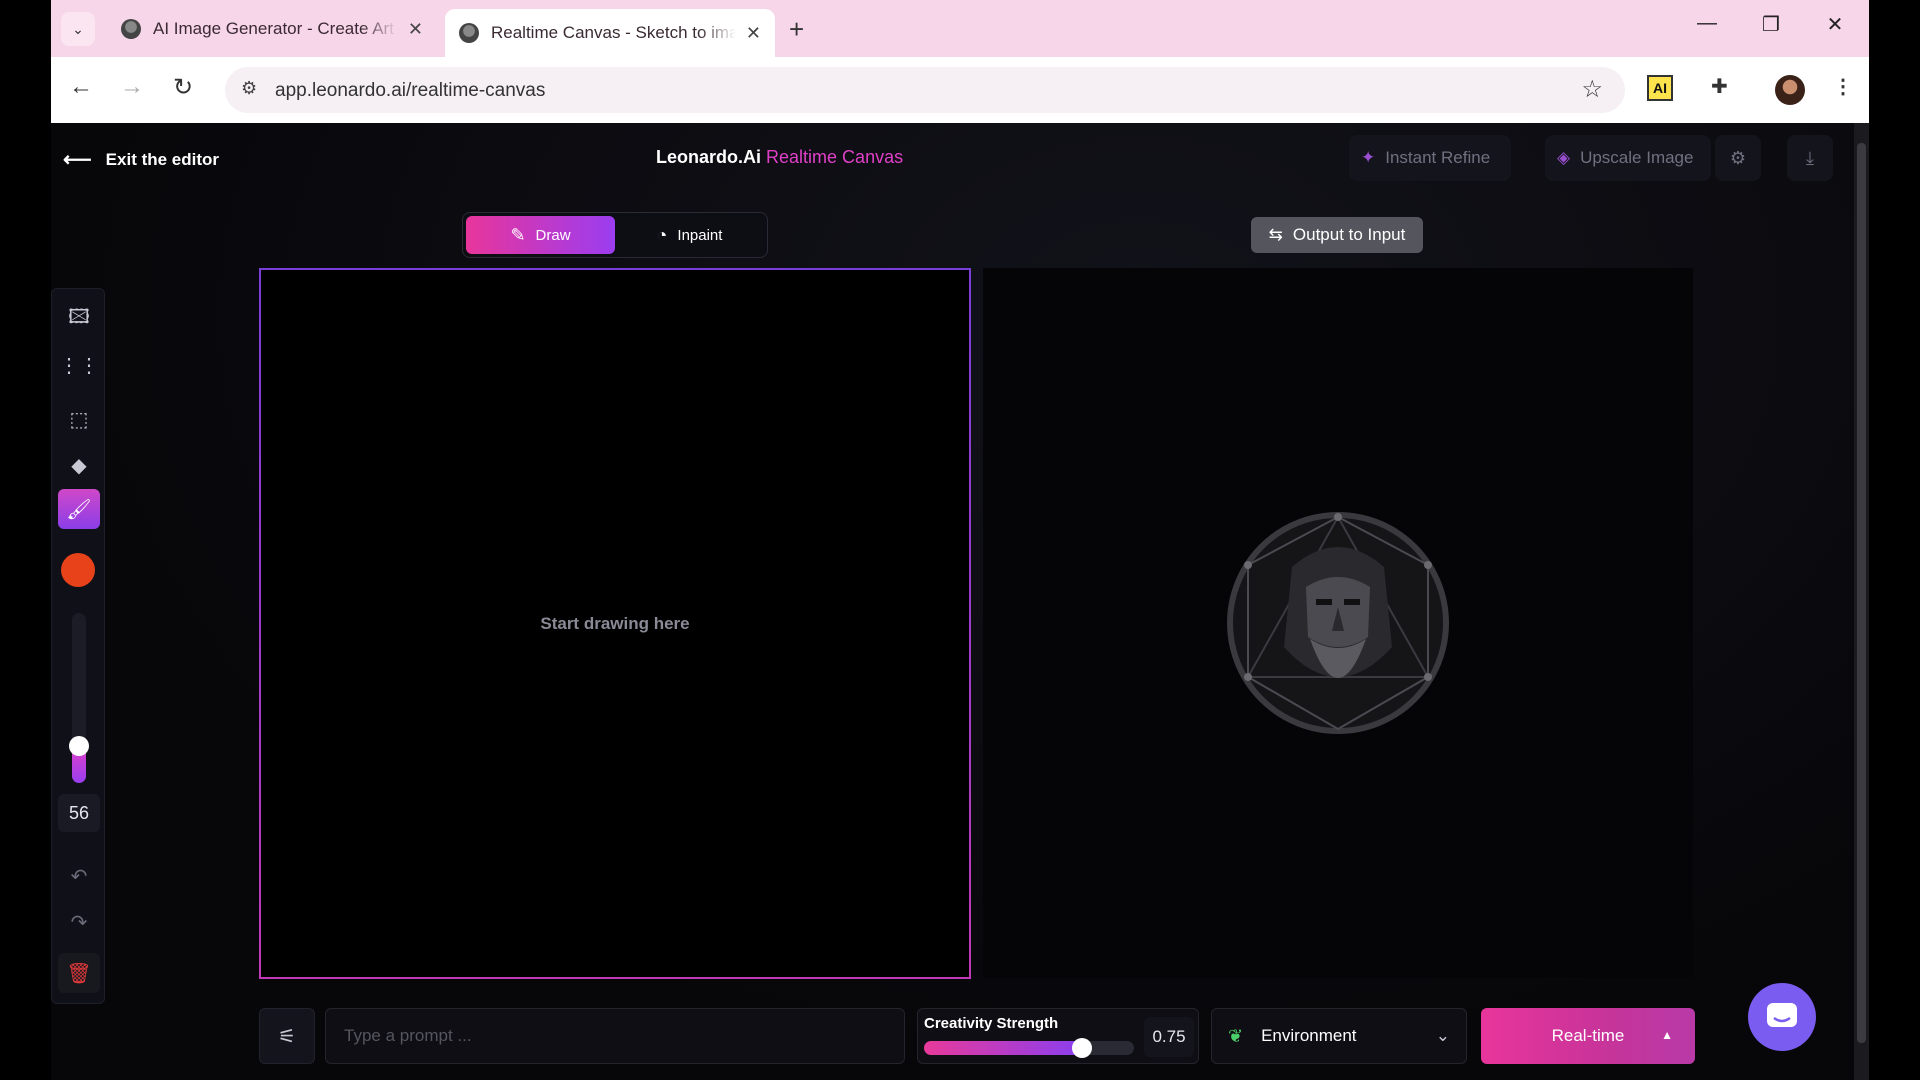 The height and width of the screenshot is (1080, 1920). I want to click on paint-brush-icon: 🖌, so click(79, 509).